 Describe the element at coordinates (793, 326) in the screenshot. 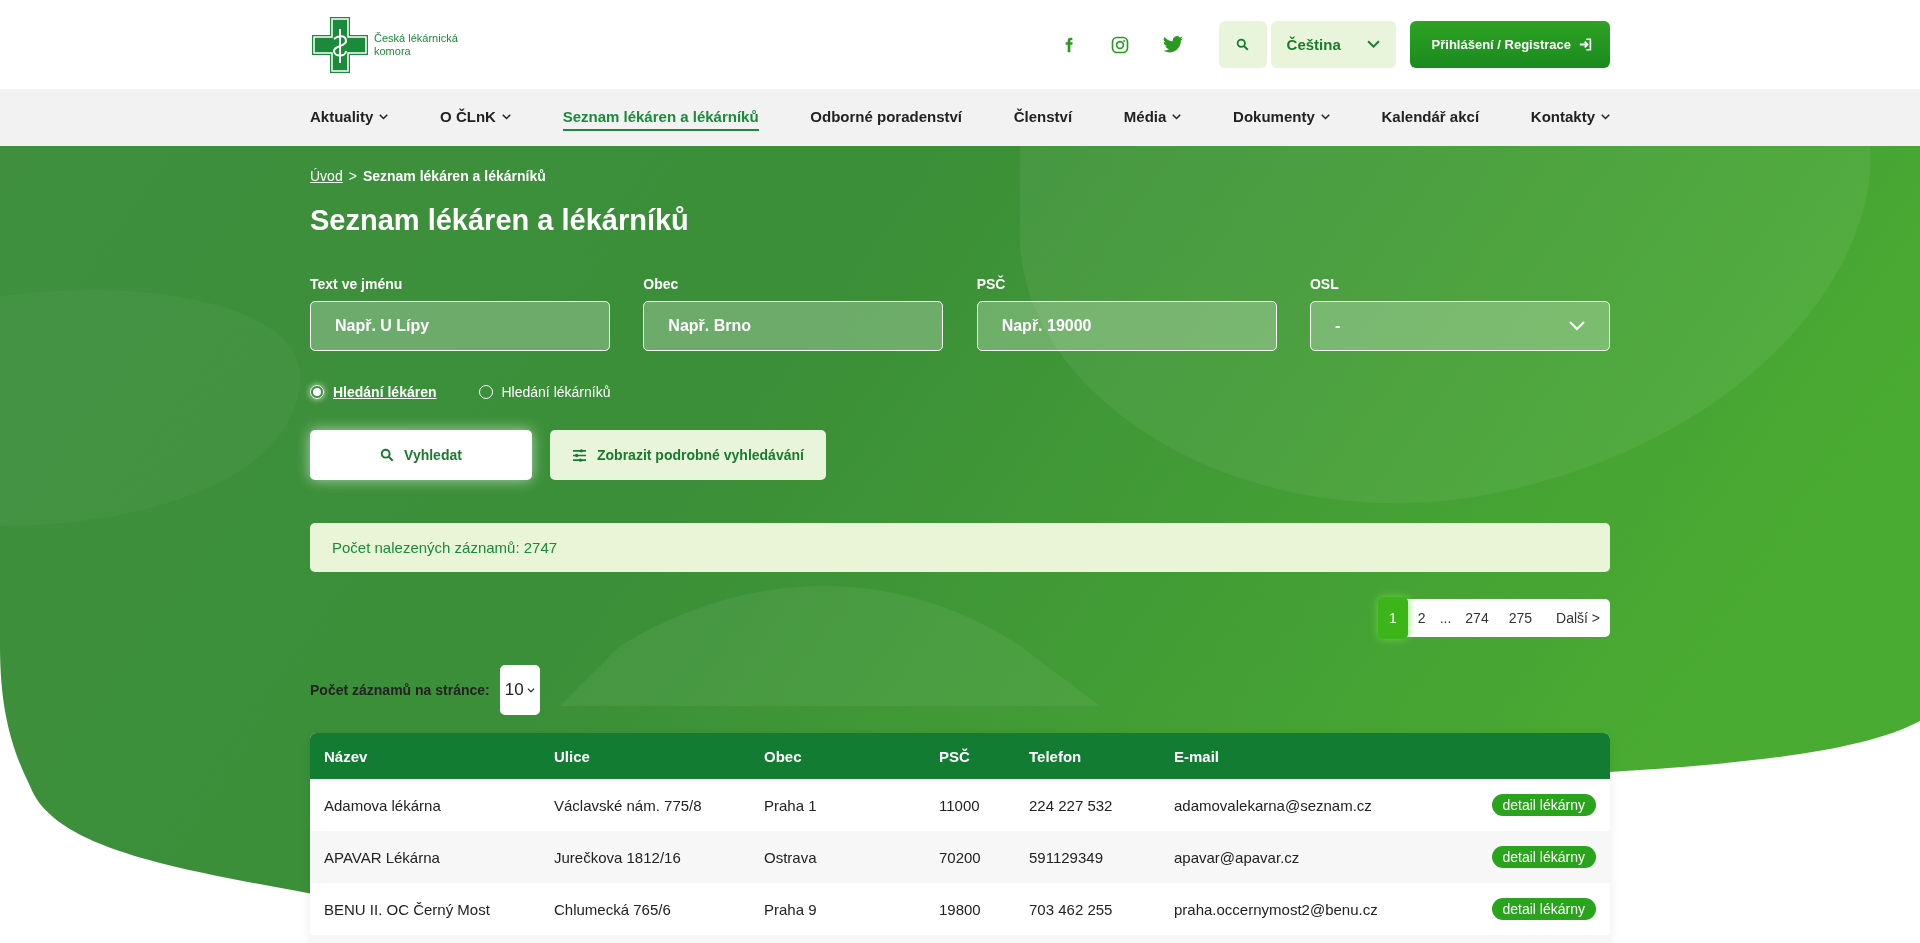

I see `input-field: Např. Brno` at that location.